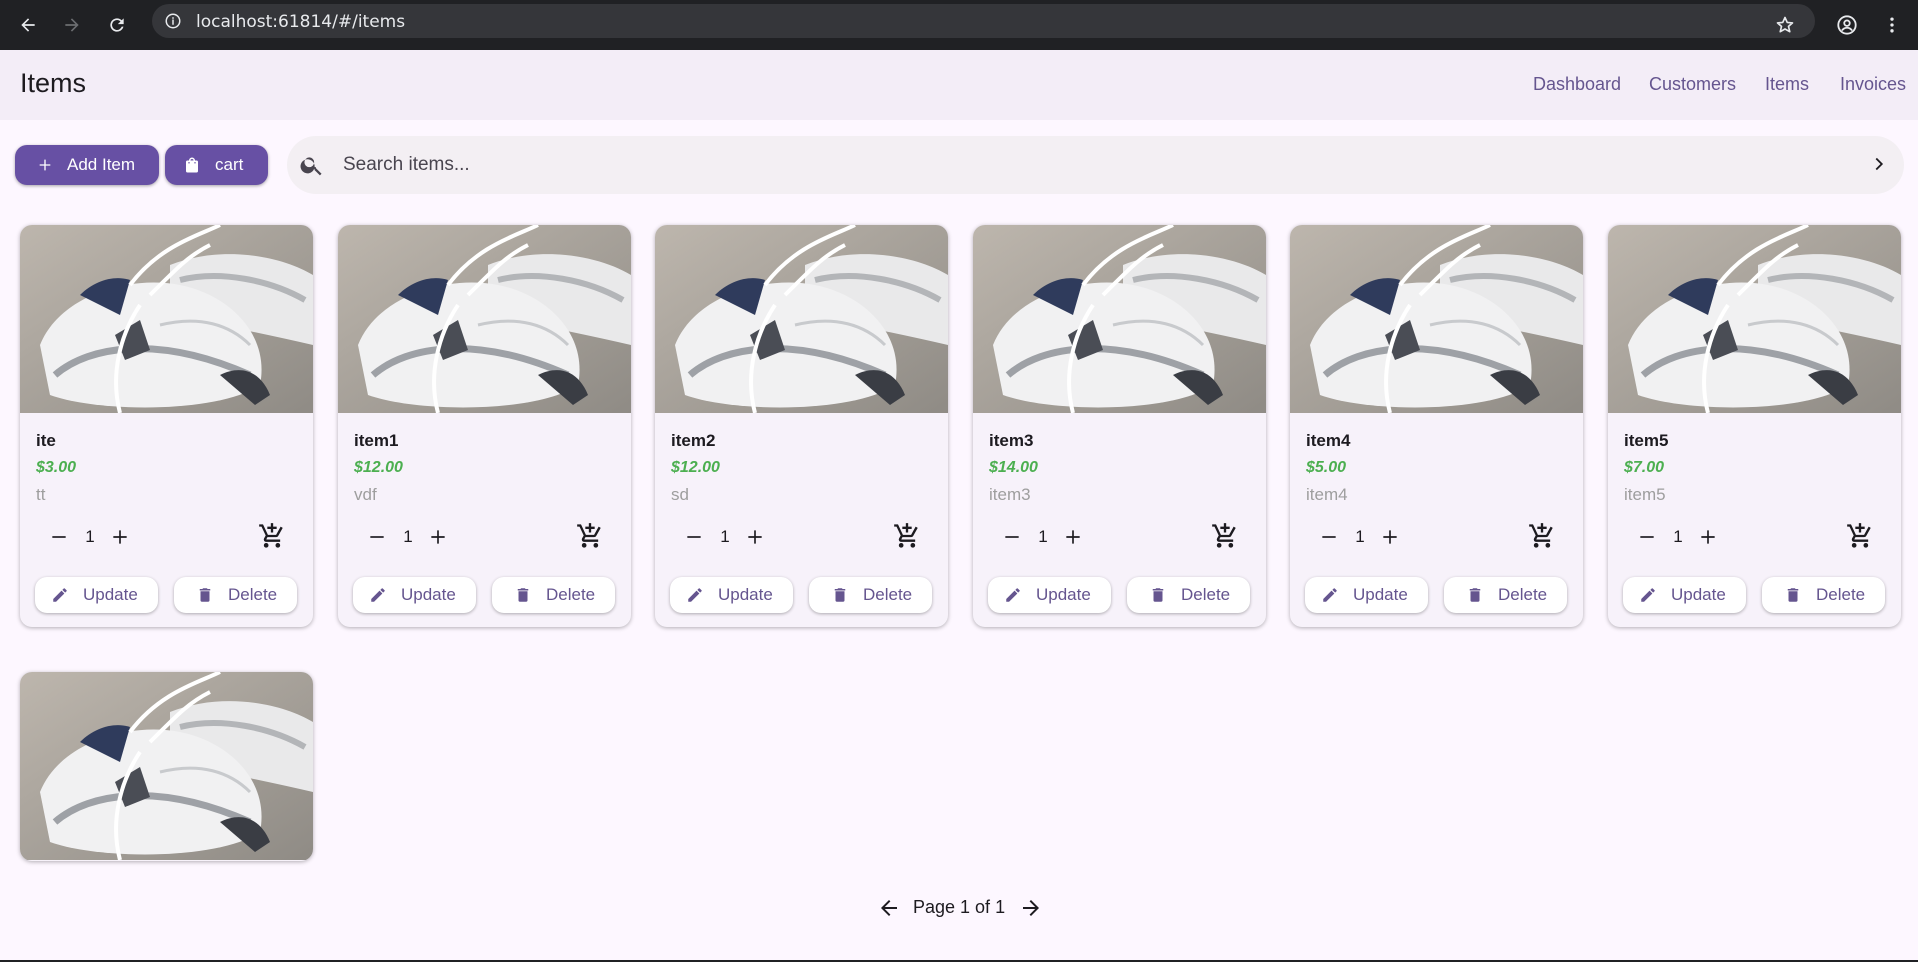 The image size is (1918, 962). What do you see at coordinates (28, 25) in the screenshot?
I see `back-icon` at bounding box center [28, 25].